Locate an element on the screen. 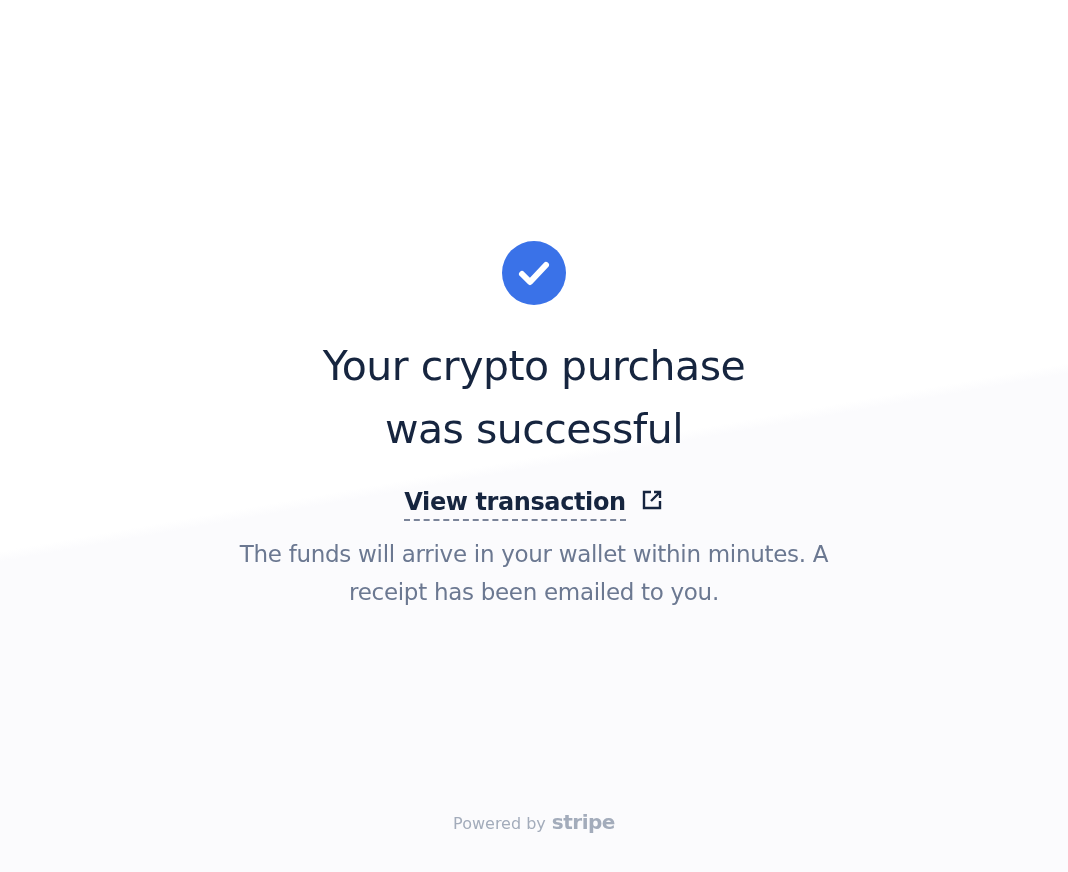  success-title: Your crypto purchase was successful is located at coordinates (534, 398).